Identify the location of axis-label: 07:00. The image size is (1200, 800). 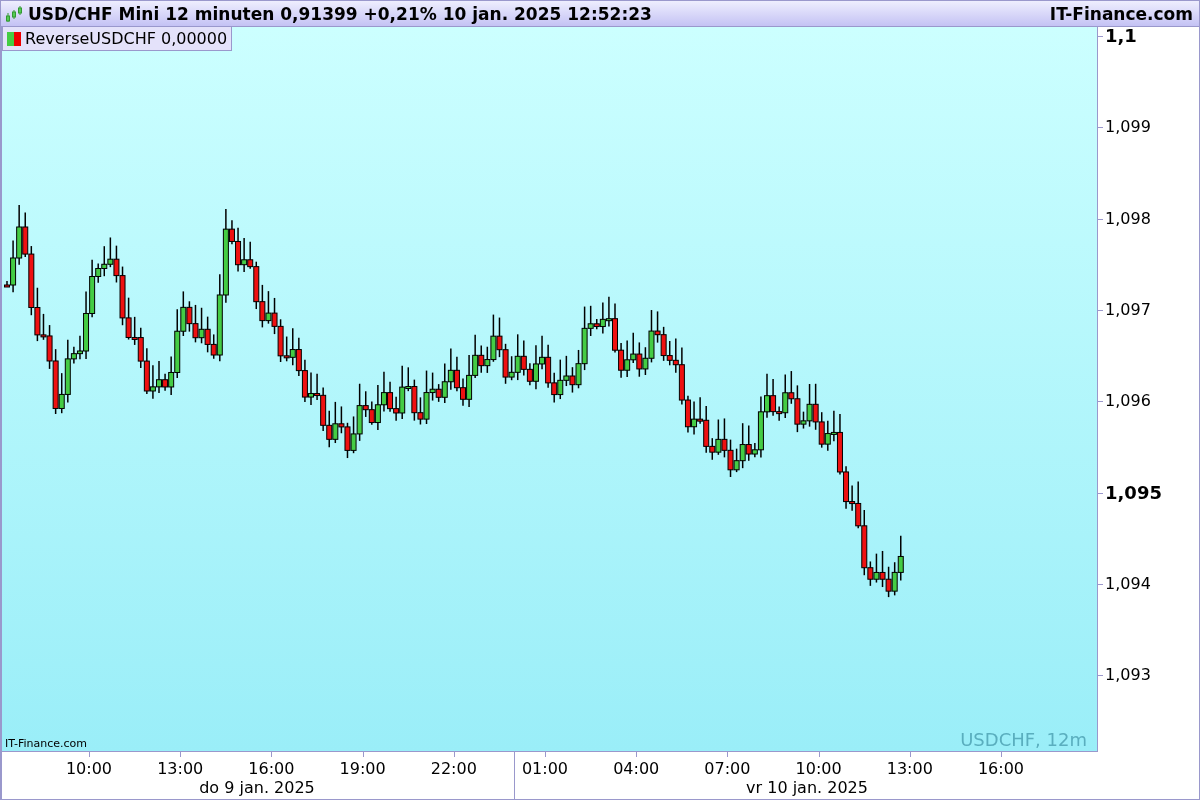
(727, 768).